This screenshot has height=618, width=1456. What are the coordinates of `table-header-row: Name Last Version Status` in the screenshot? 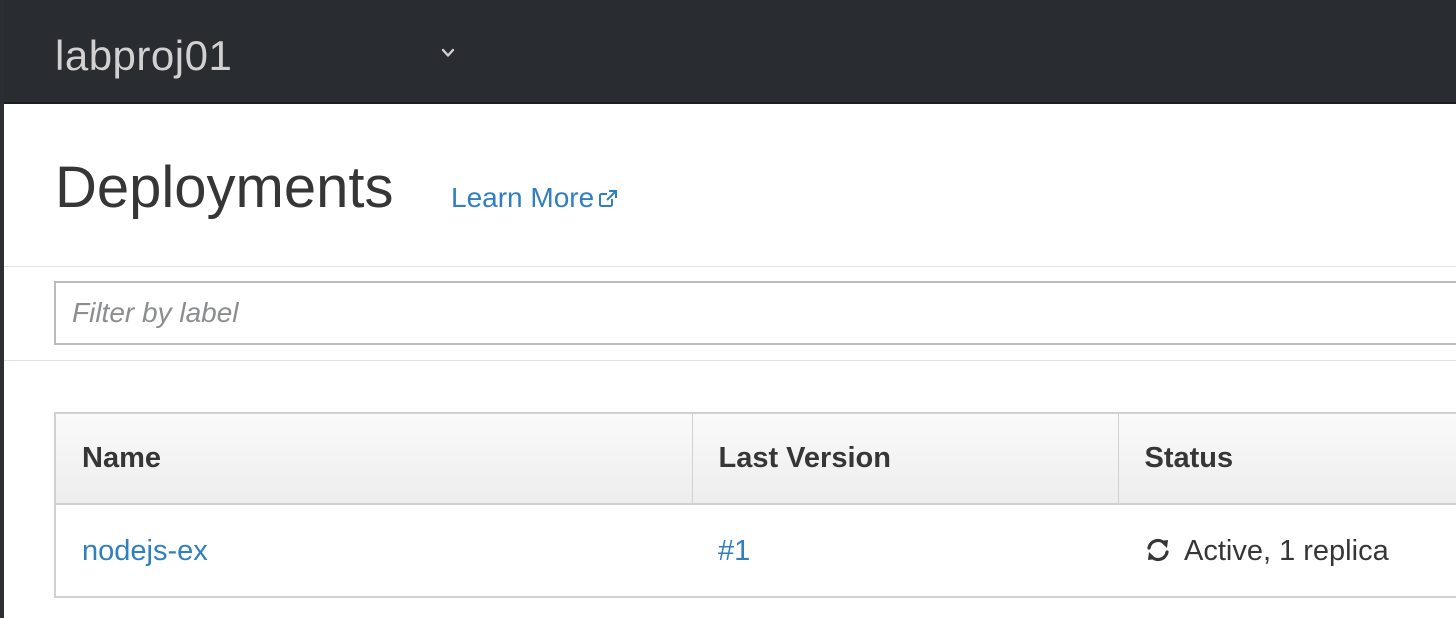 It's located at (756, 459).